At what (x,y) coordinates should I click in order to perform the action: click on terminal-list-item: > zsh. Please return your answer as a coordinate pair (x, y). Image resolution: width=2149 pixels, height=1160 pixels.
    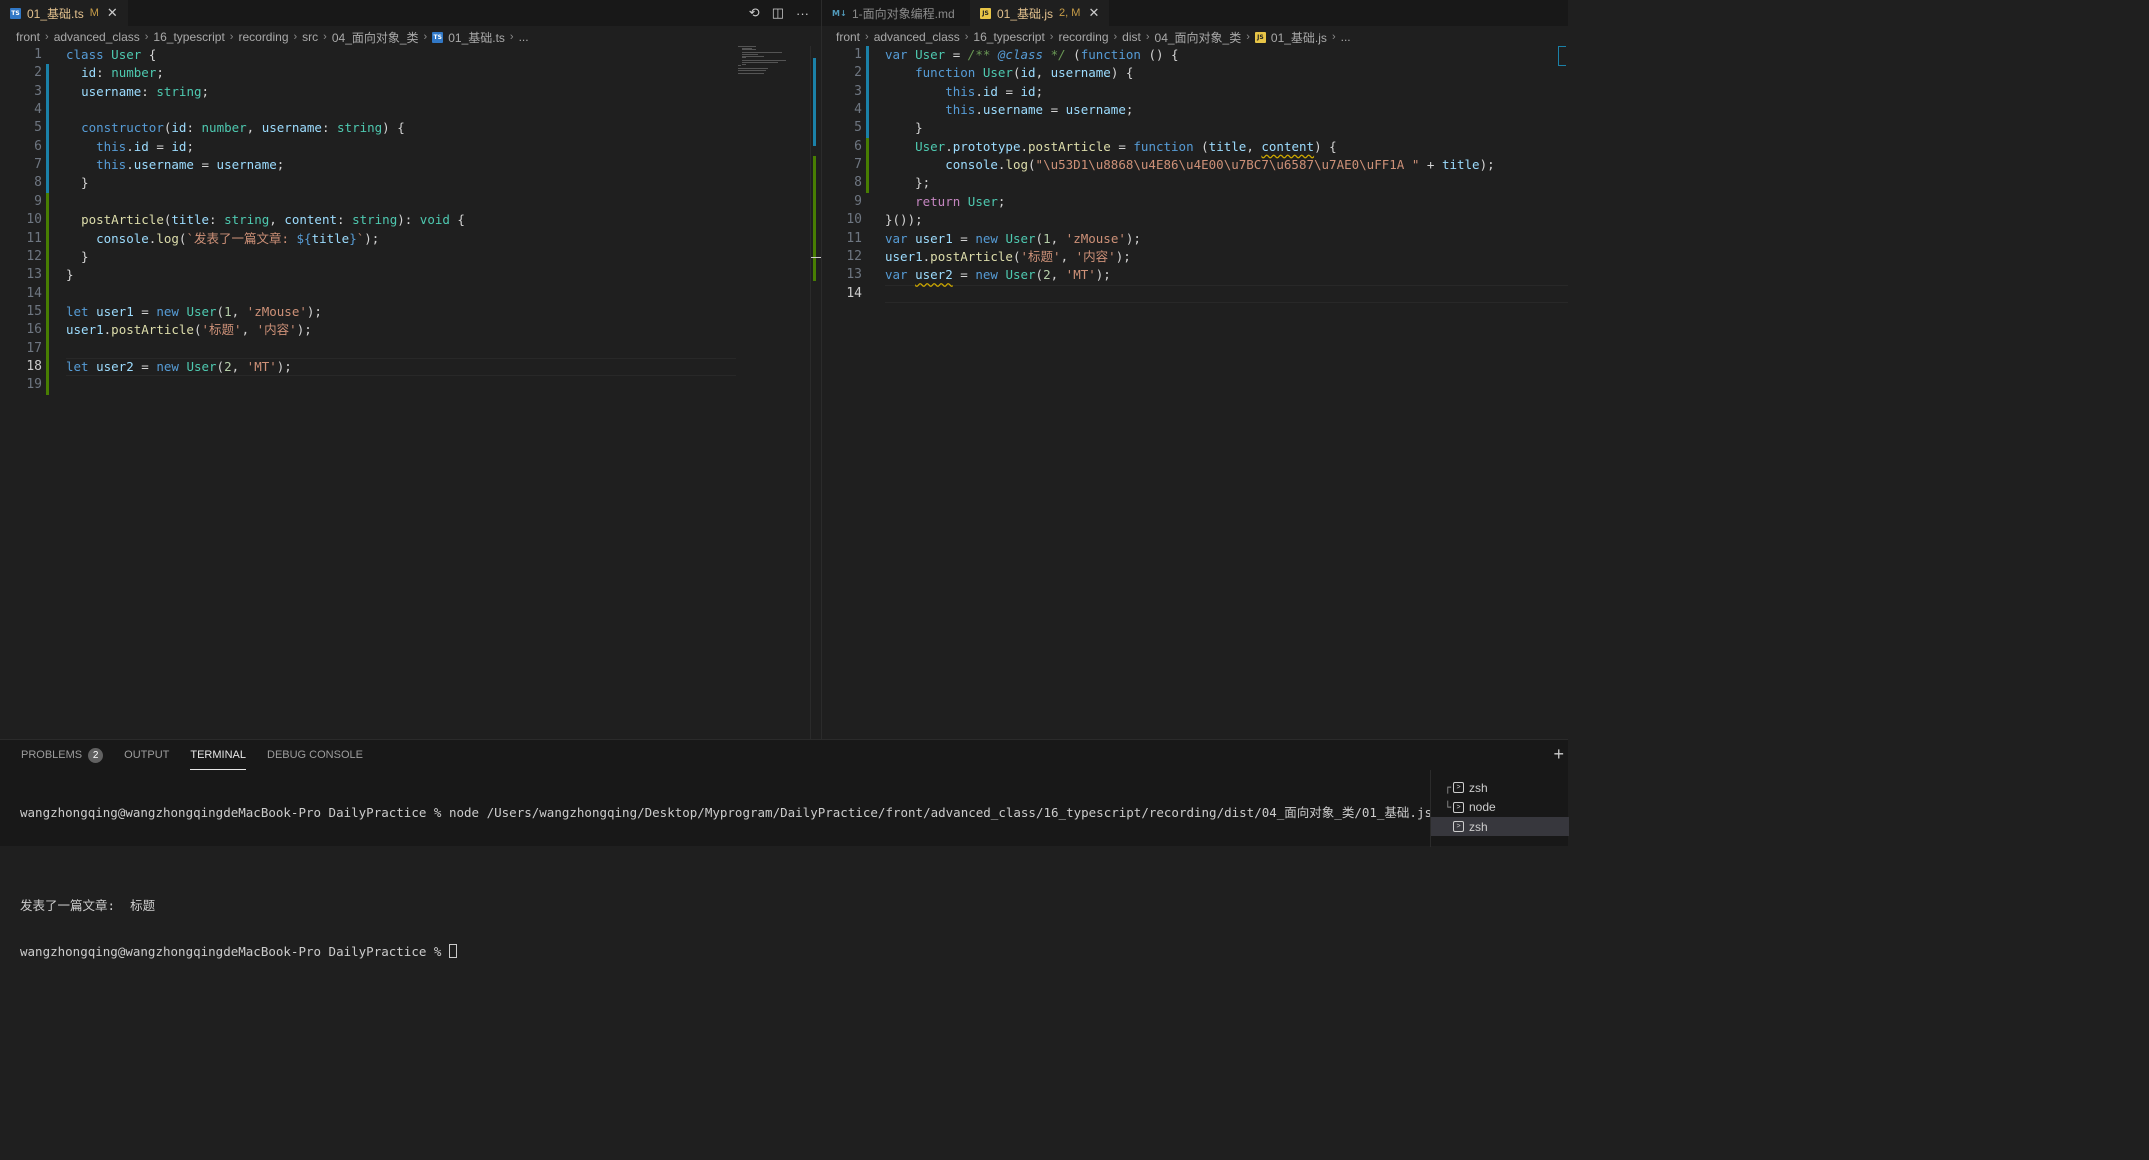
    Looking at the image, I should click on (1500, 826).